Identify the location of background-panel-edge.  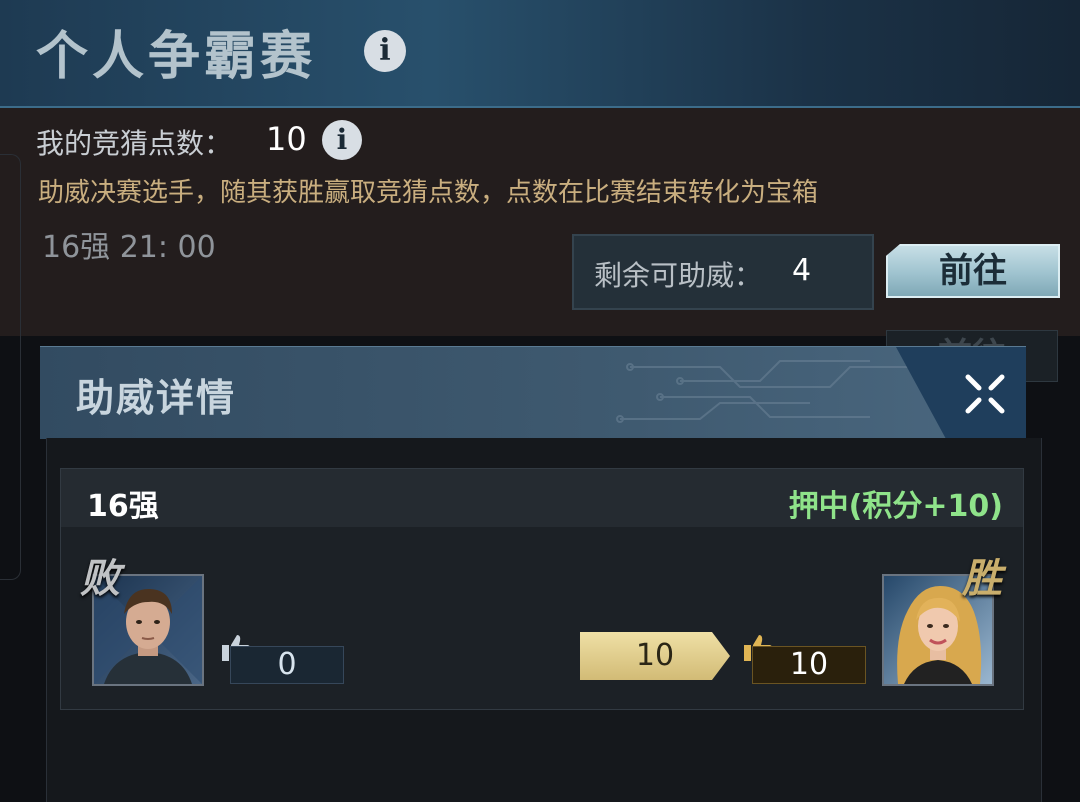
(10, 367).